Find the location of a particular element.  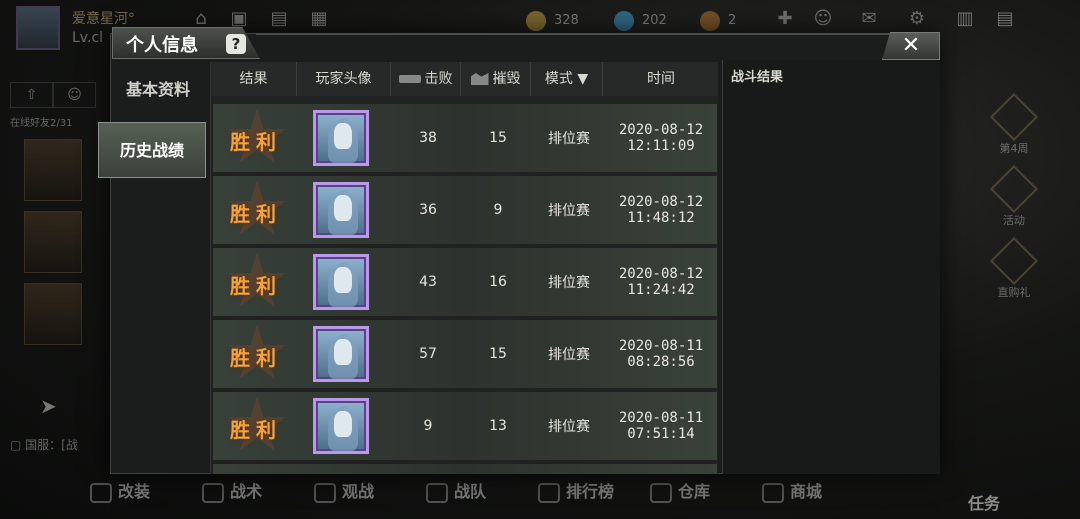

clock-text: 11:48:12 is located at coordinates (661, 218).